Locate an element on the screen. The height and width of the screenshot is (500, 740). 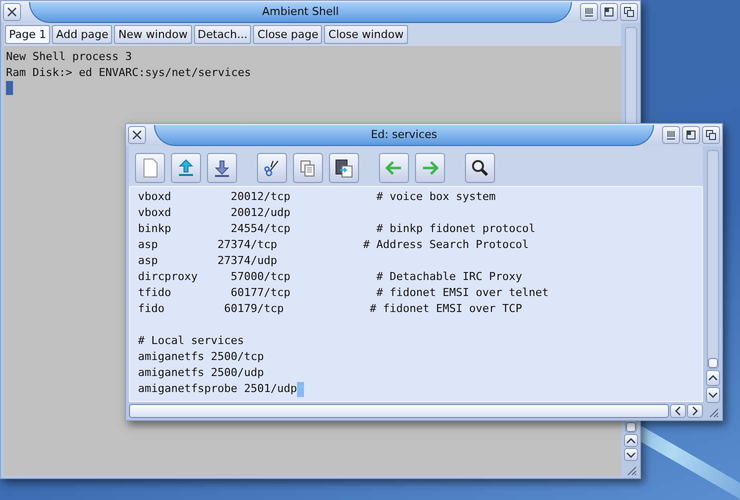
paste-icon is located at coordinates (344, 168).